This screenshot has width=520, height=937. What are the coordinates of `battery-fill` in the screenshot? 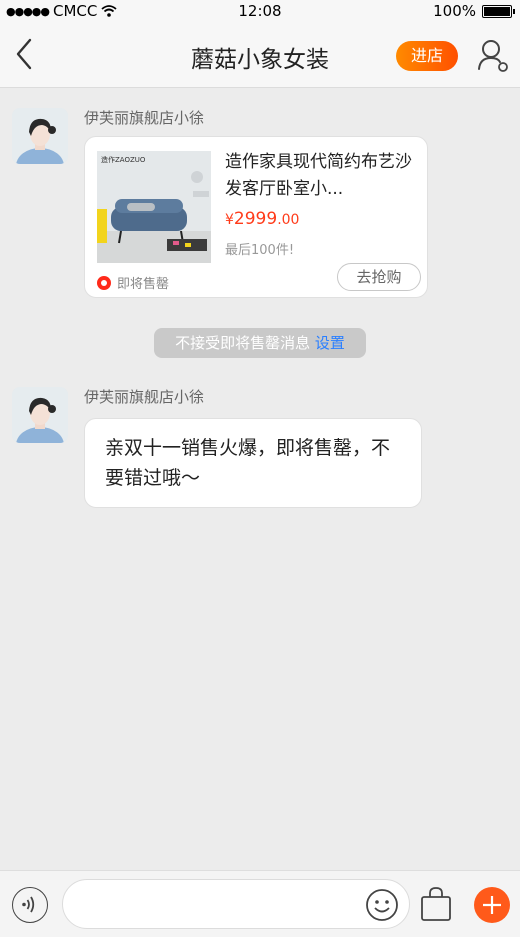 It's located at (497, 11).